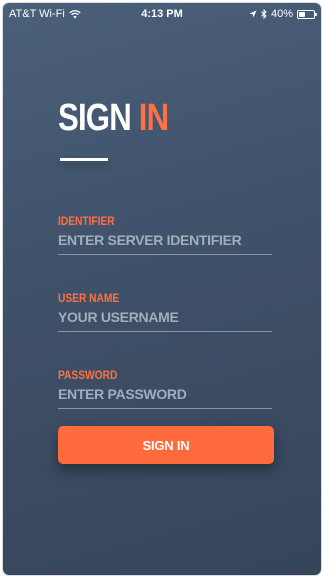 This screenshot has width=324, height=578. I want to click on page-title: SIGN IN, so click(113, 118).